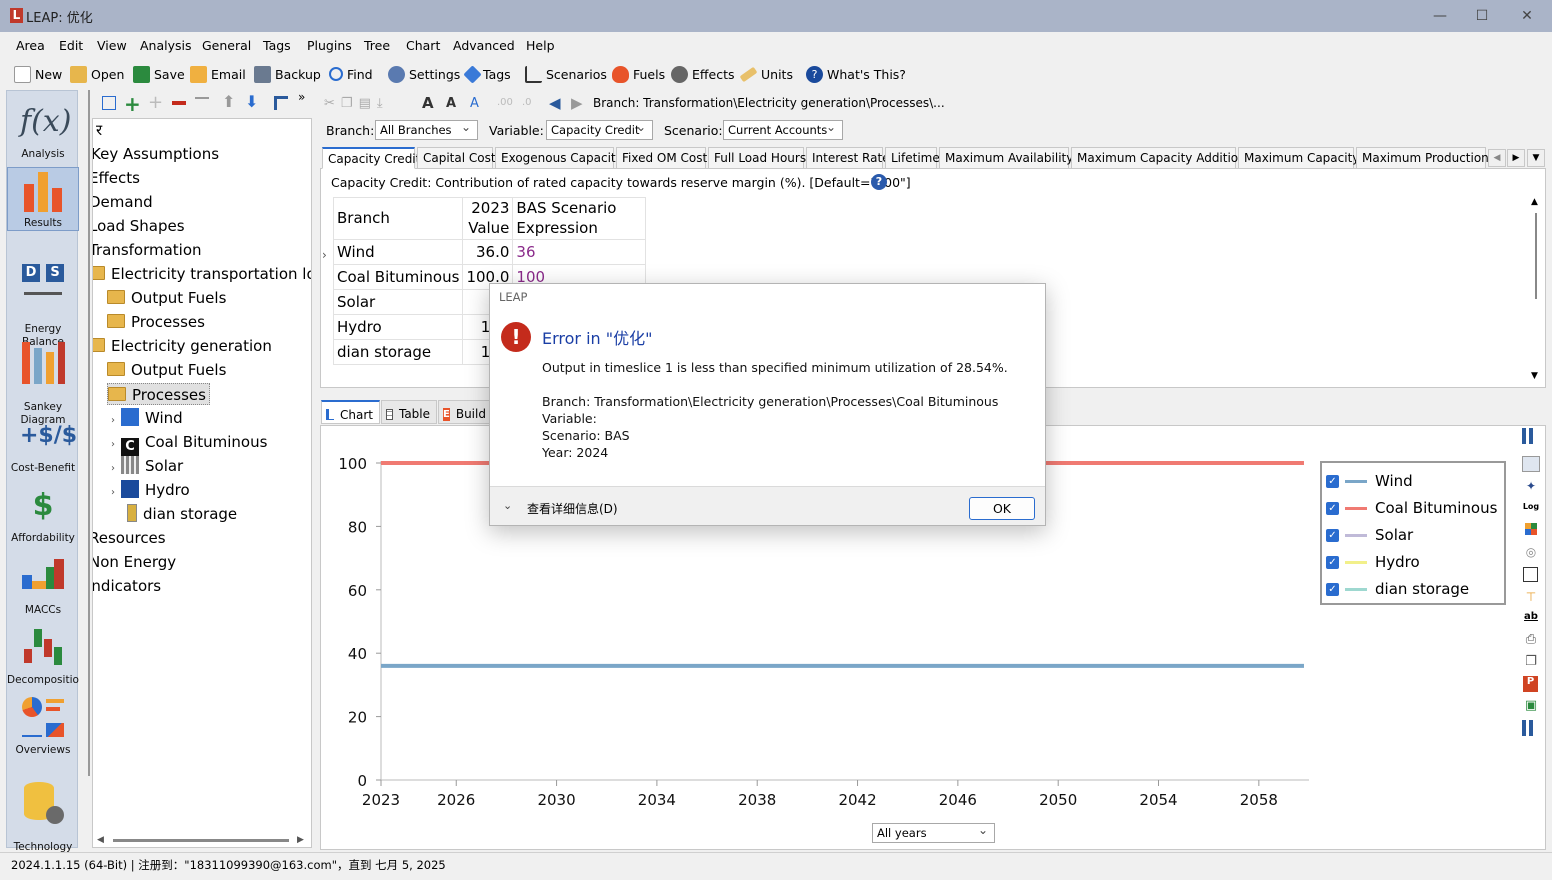 The width and height of the screenshot is (1552, 880). Describe the element at coordinates (109, 103) in the screenshot. I see `checklist-icon` at that location.